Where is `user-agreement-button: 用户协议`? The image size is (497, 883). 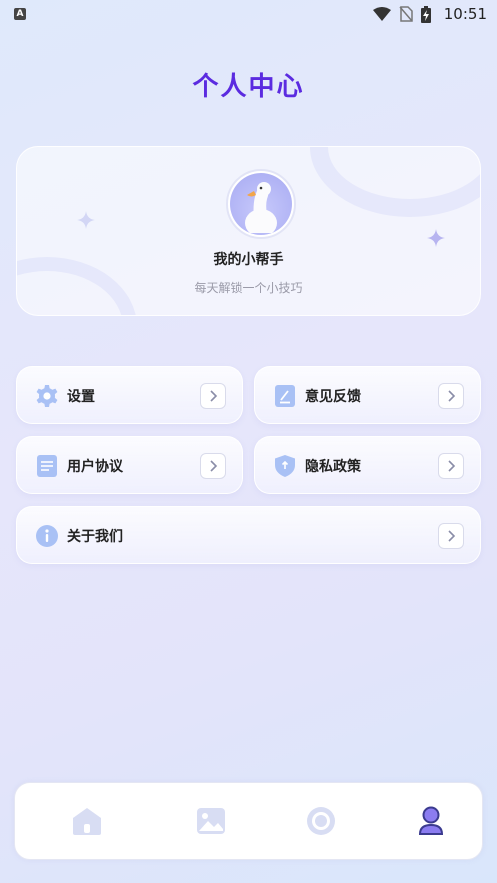 user-agreement-button: 用户协议 is located at coordinates (129, 465).